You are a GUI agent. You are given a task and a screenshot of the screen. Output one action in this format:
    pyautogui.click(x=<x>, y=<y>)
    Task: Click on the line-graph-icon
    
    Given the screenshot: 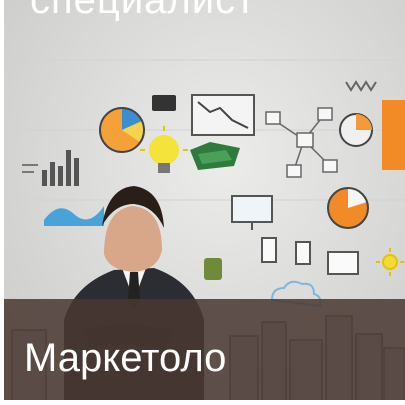 What is the action you would take?
    pyautogui.click(x=223, y=115)
    